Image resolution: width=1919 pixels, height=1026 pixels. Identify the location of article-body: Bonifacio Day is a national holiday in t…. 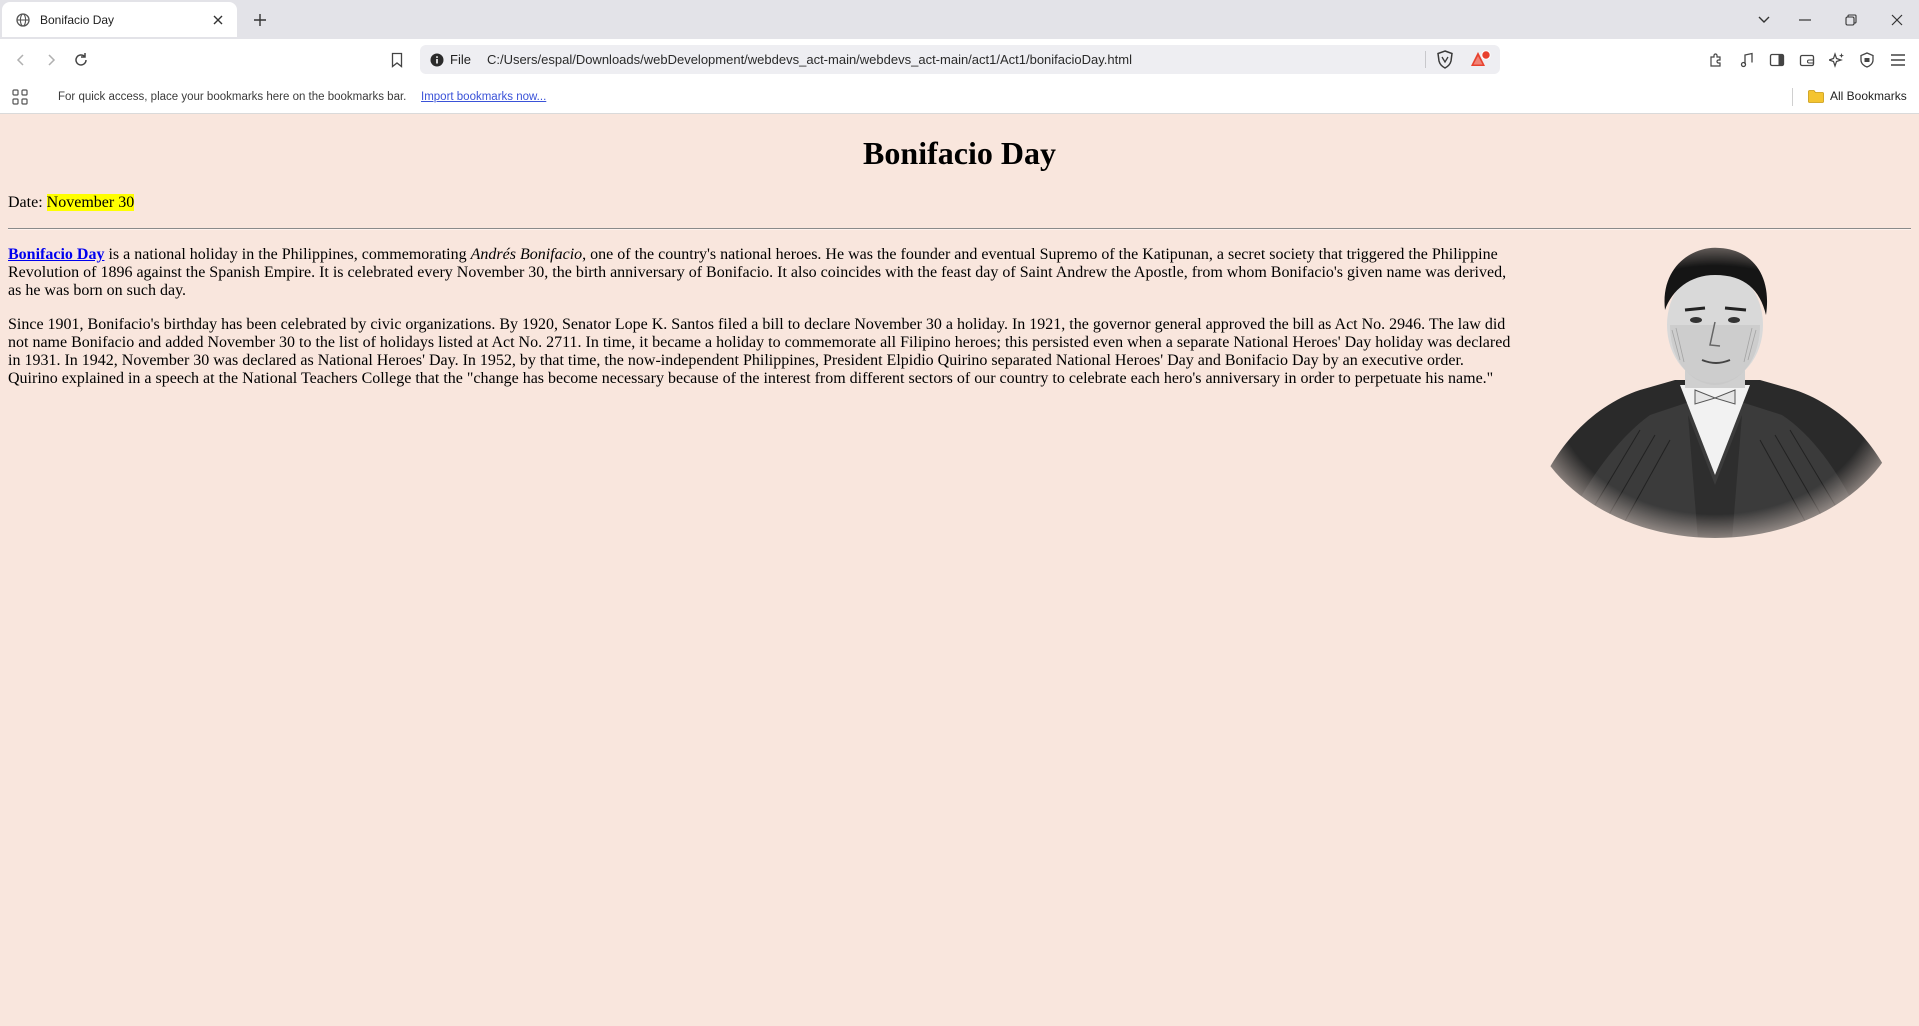
(760, 325).